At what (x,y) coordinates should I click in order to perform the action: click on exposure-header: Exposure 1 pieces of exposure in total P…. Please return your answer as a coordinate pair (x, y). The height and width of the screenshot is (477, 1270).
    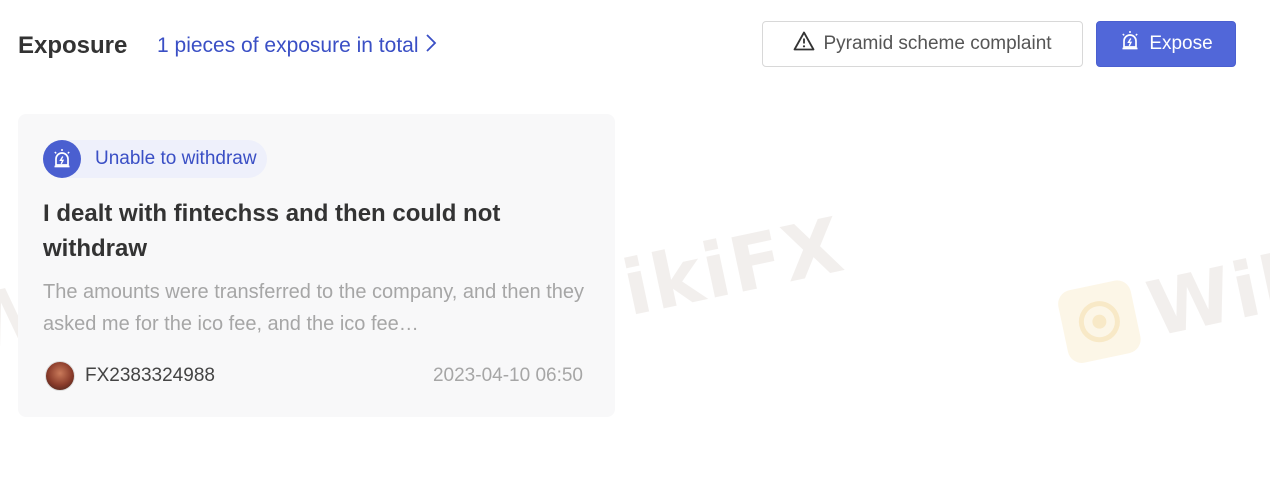
    Looking at the image, I should click on (627, 46).